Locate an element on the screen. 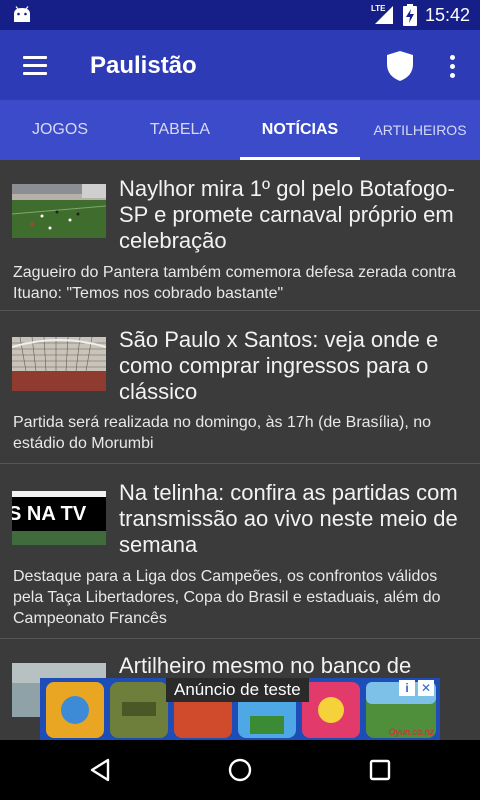 The image size is (480, 800). thumbnail-text: S NA TV is located at coordinates (49, 514).